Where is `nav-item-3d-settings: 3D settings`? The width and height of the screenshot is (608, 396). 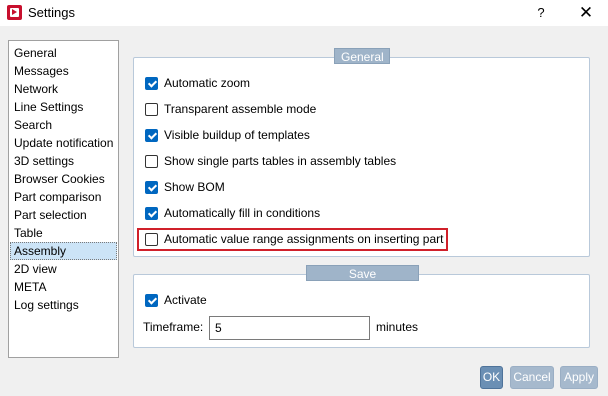 nav-item-3d-settings: 3D settings is located at coordinates (63, 161).